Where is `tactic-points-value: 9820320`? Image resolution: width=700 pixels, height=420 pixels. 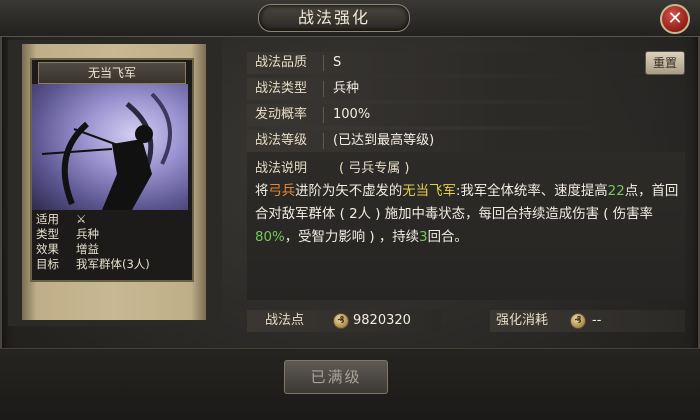
tactic-points-value: 9820320 is located at coordinates (382, 320).